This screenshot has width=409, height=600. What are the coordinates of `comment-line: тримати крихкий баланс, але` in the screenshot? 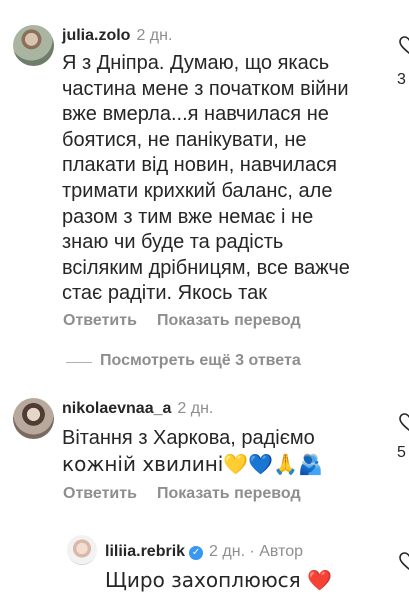 It's located at (197, 190).